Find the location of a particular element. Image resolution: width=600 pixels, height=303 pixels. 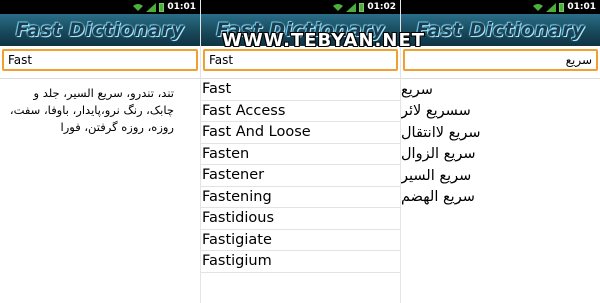

list-item: Fasten is located at coordinates (300, 154).